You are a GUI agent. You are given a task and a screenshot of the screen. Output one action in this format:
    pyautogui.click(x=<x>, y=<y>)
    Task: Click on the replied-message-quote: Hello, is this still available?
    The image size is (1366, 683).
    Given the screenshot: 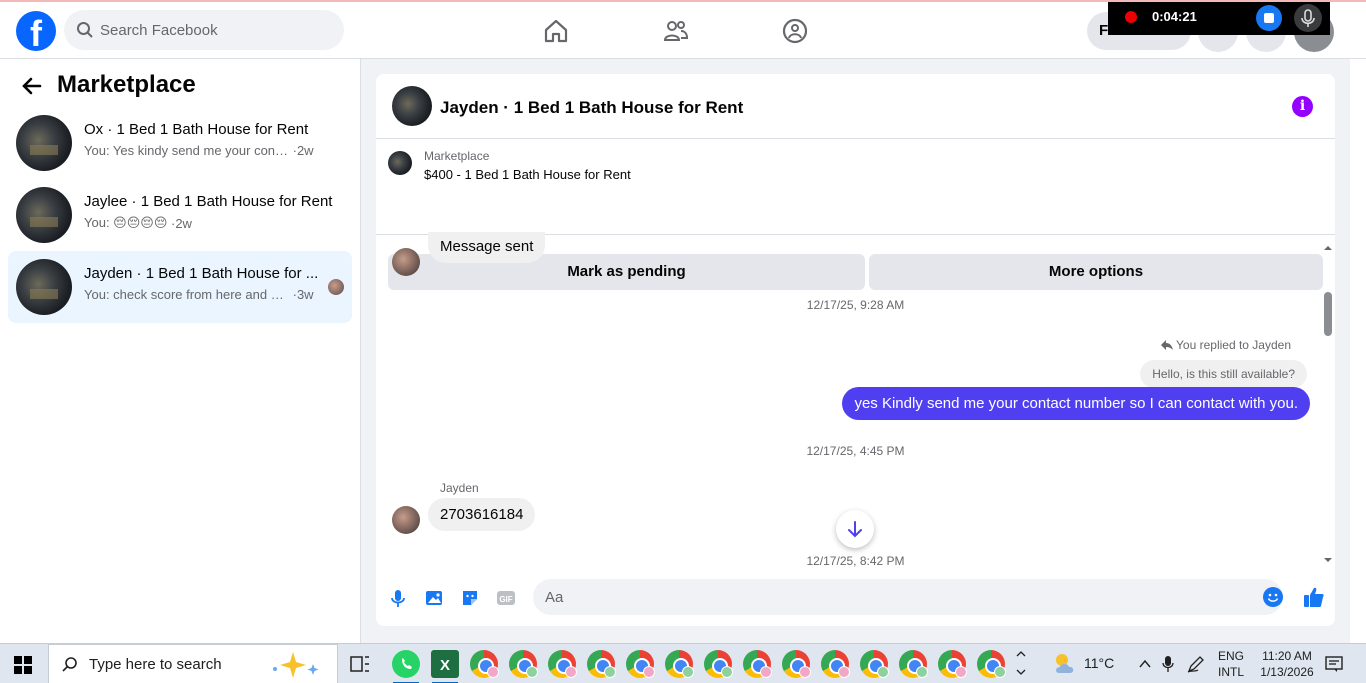 What is the action you would take?
    pyautogui.click(x=1223, y=374)
    